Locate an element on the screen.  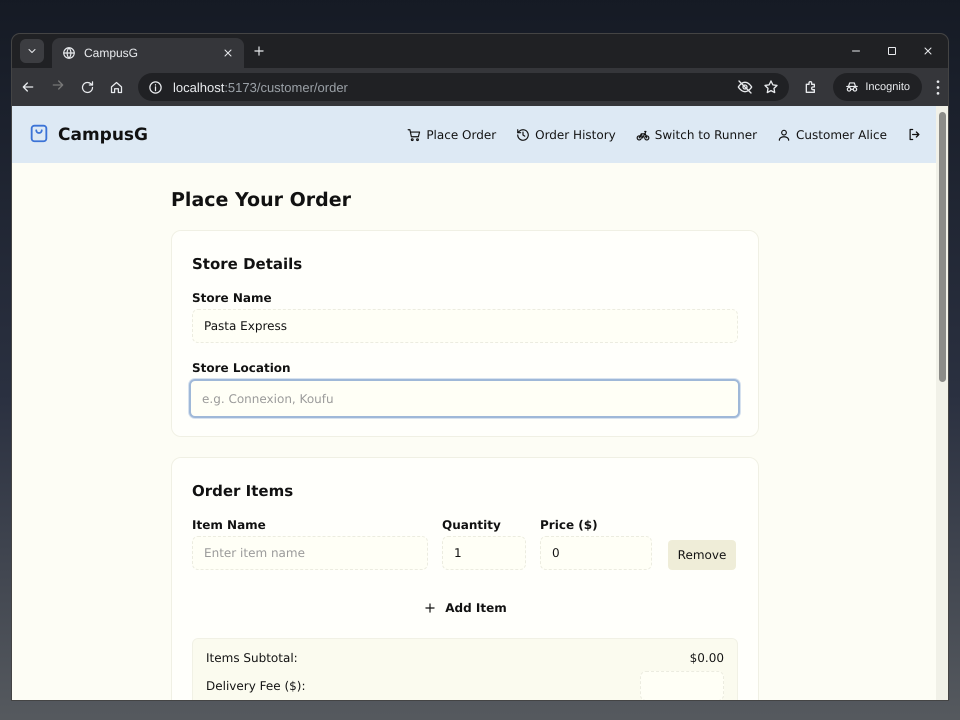
section-heading: Store Details is located at coordinates (248, 264).